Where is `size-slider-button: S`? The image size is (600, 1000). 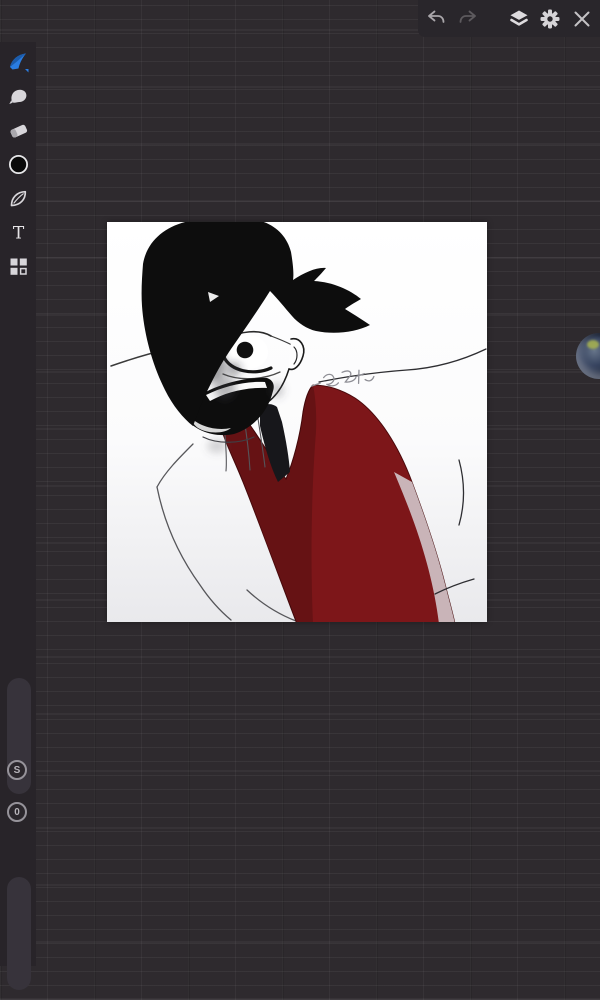 size-slider-button: S is located at coordinates (17, 770).